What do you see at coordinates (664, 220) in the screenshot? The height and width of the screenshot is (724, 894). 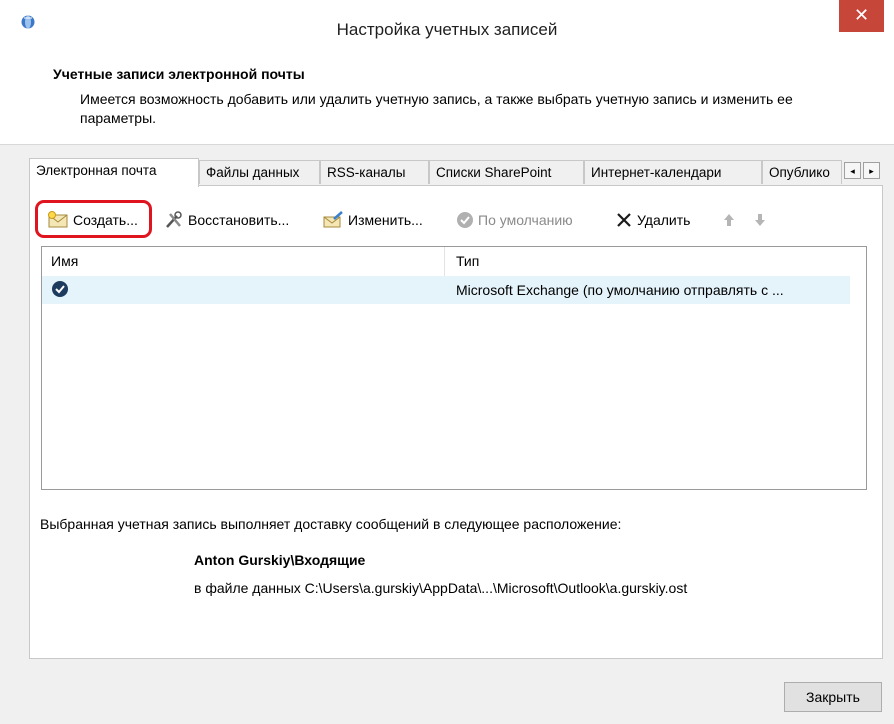 I see `delete-label: Удалить` at bounding box center [664, 220].